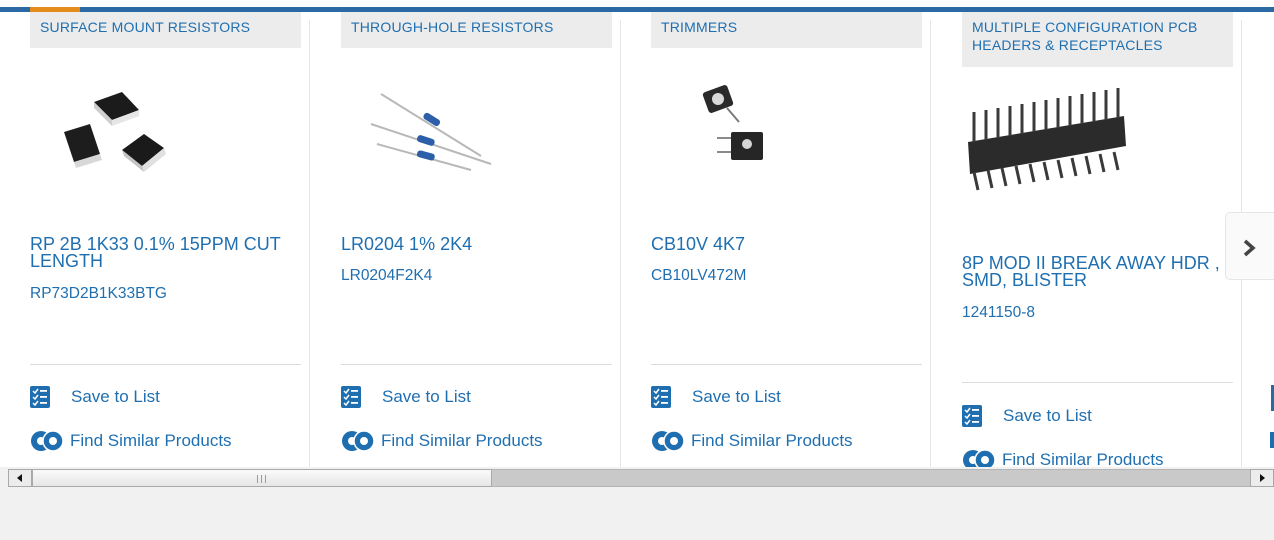 This screenshot has width=1274, height=540. Describe the element at coordinates (1272, 440) in the screenshot. I see `next-card-peek-icon` at that location.